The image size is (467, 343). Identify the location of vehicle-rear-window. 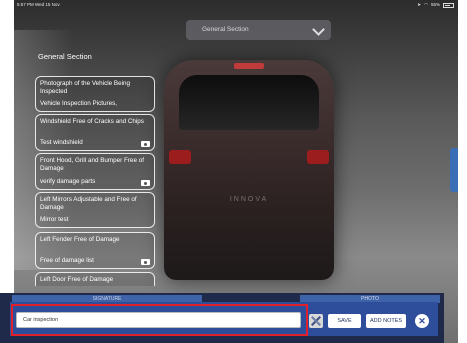
(249, 102).